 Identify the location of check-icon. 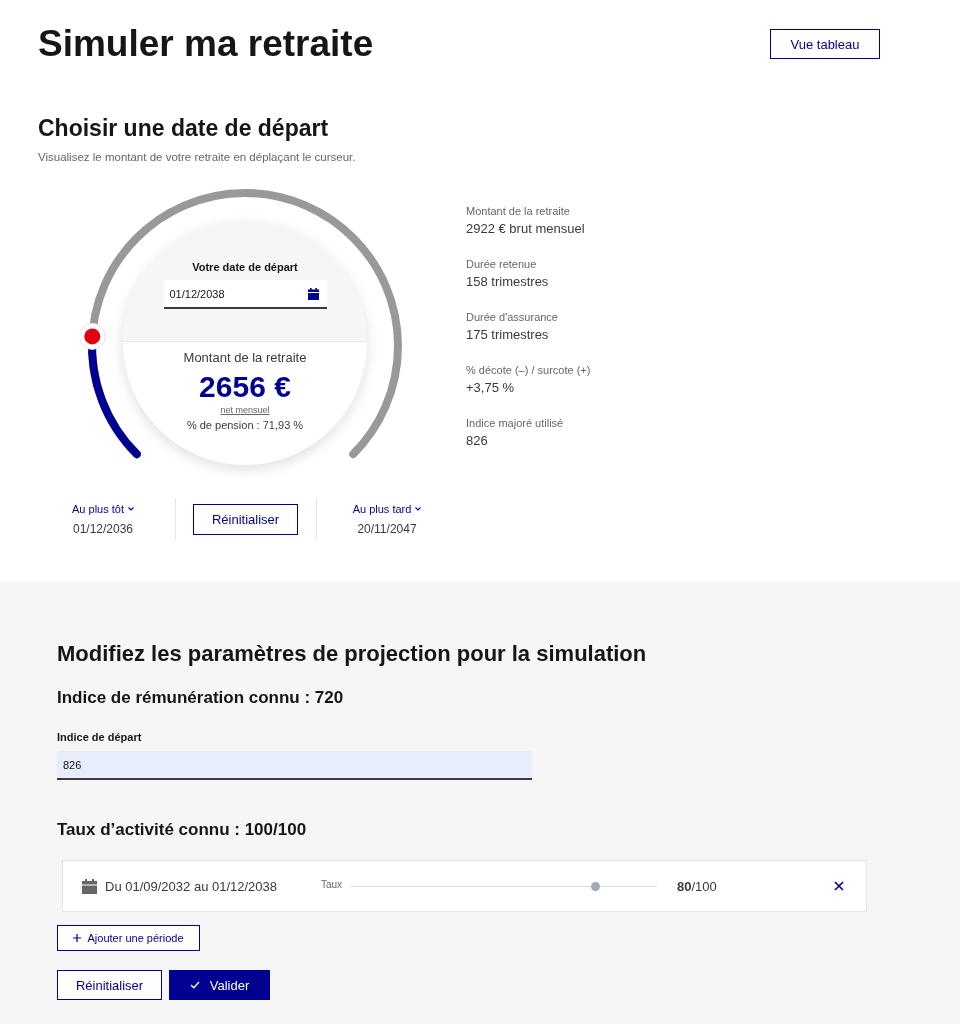
(194, 985).